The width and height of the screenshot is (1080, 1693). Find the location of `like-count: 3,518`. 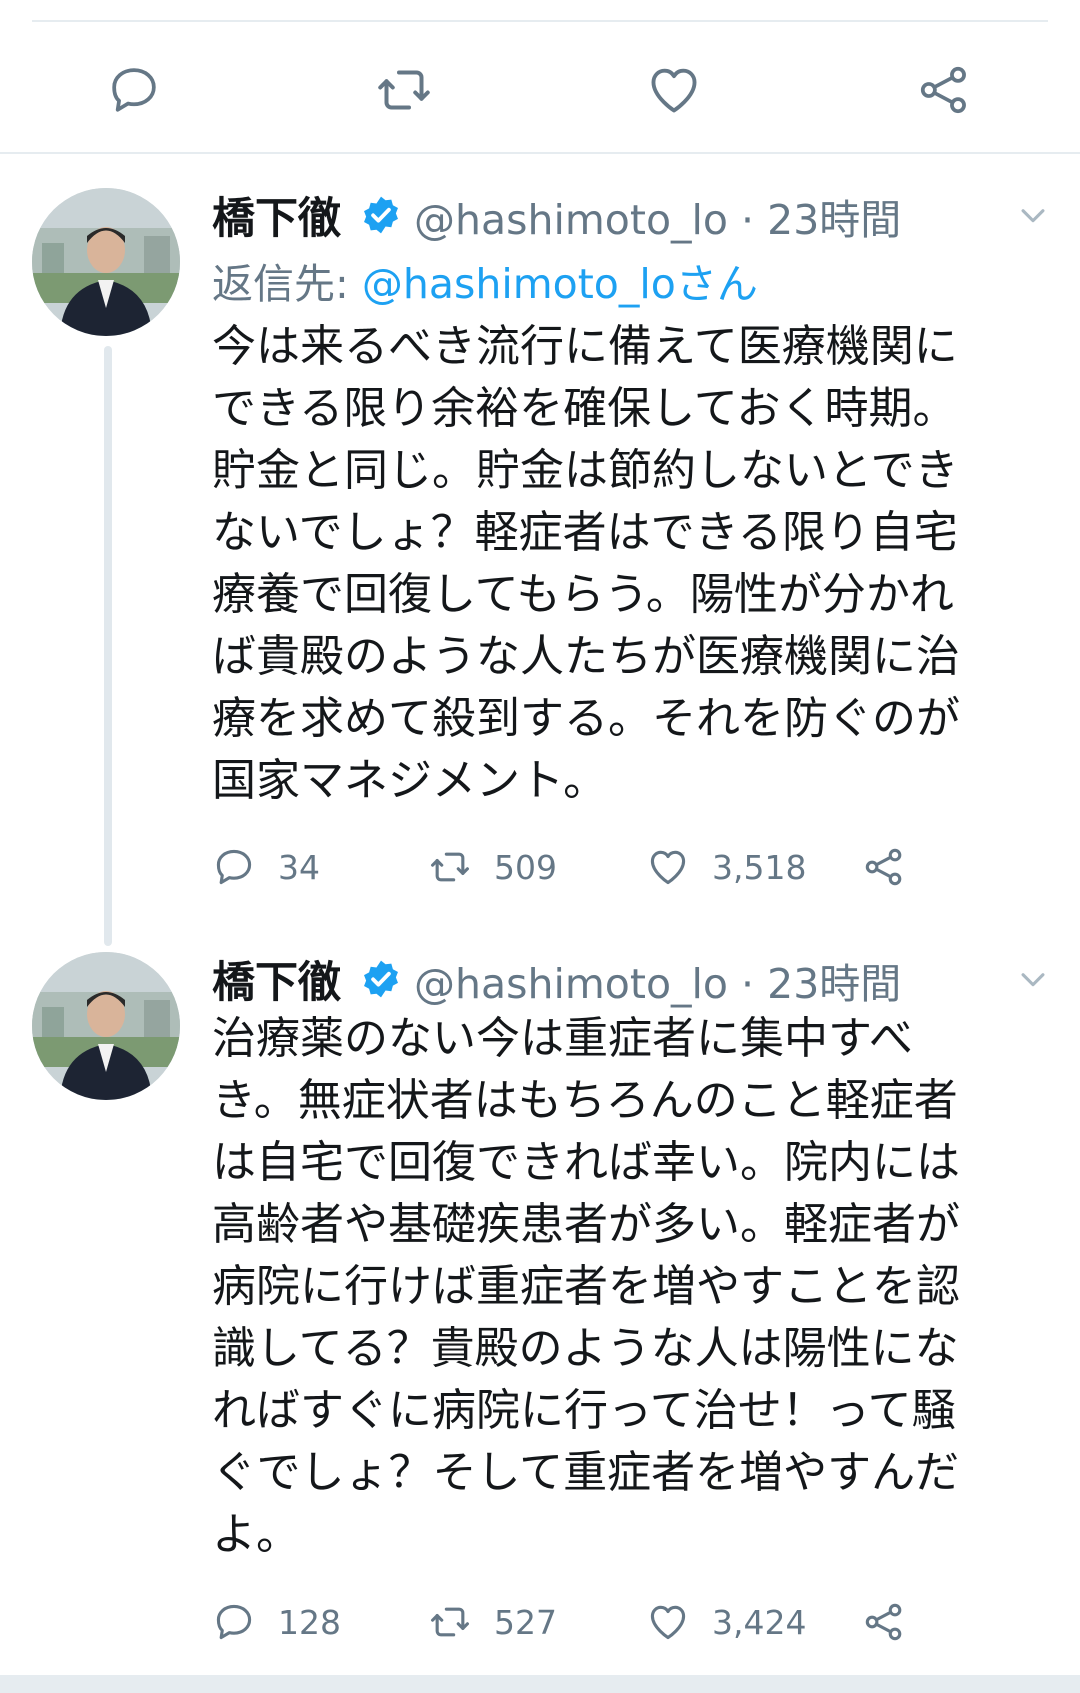

like-count: 3,518 is located at coordinates (759, 867).